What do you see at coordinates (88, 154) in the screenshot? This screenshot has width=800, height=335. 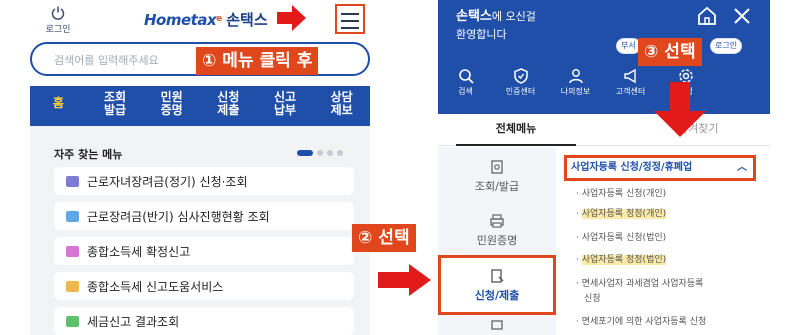 I see `frequent-menu-title: 자주 찾는 메뉴` at bounding box center [88, 154].